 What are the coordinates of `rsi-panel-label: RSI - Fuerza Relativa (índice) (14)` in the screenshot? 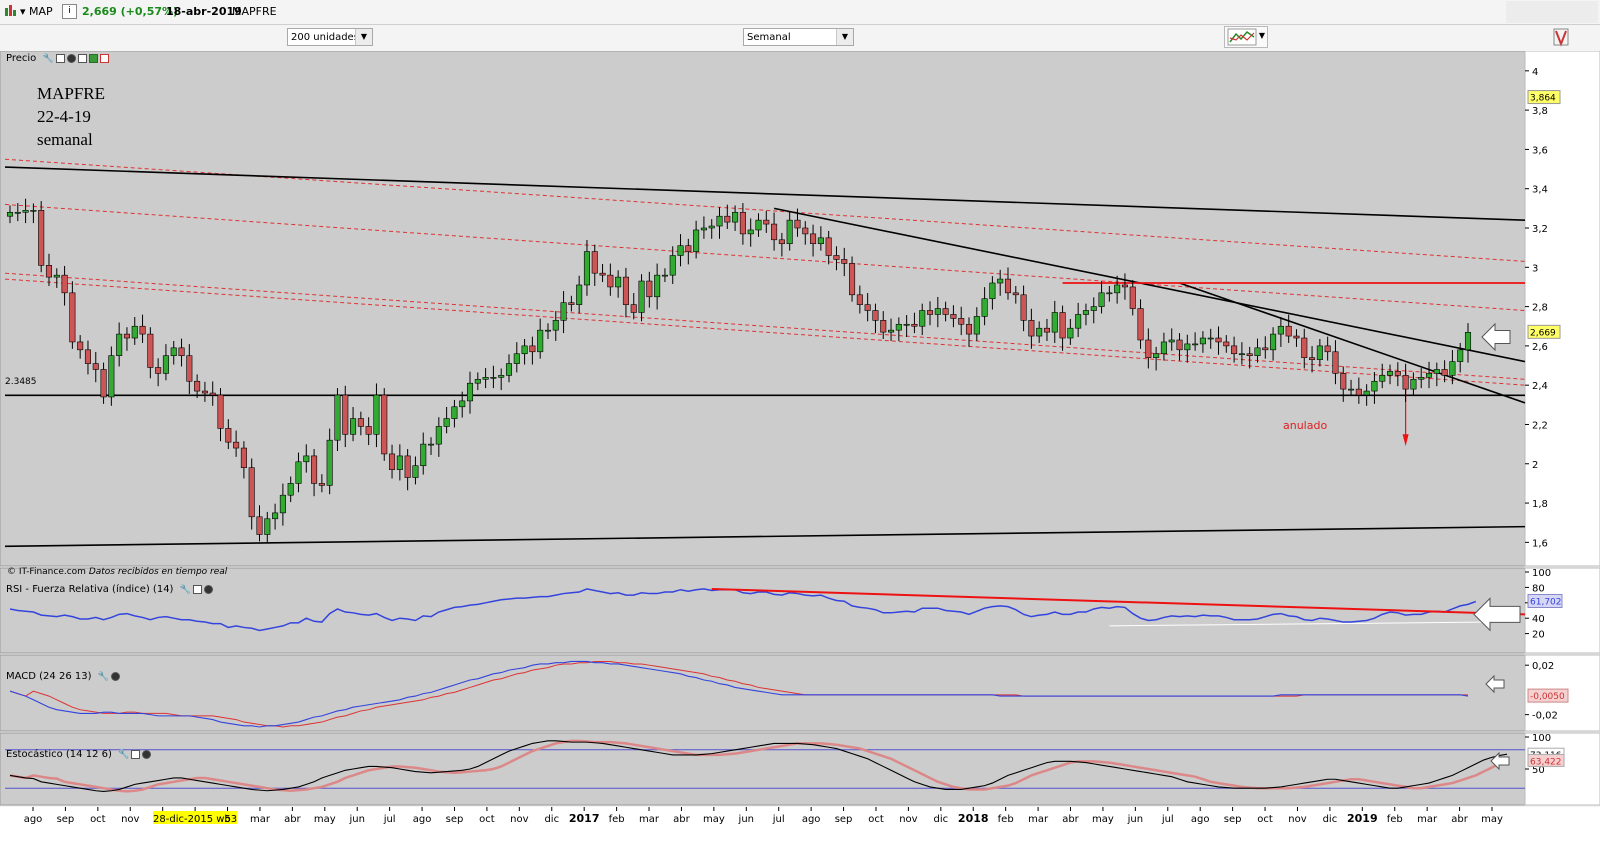 It's located at (90, 589).